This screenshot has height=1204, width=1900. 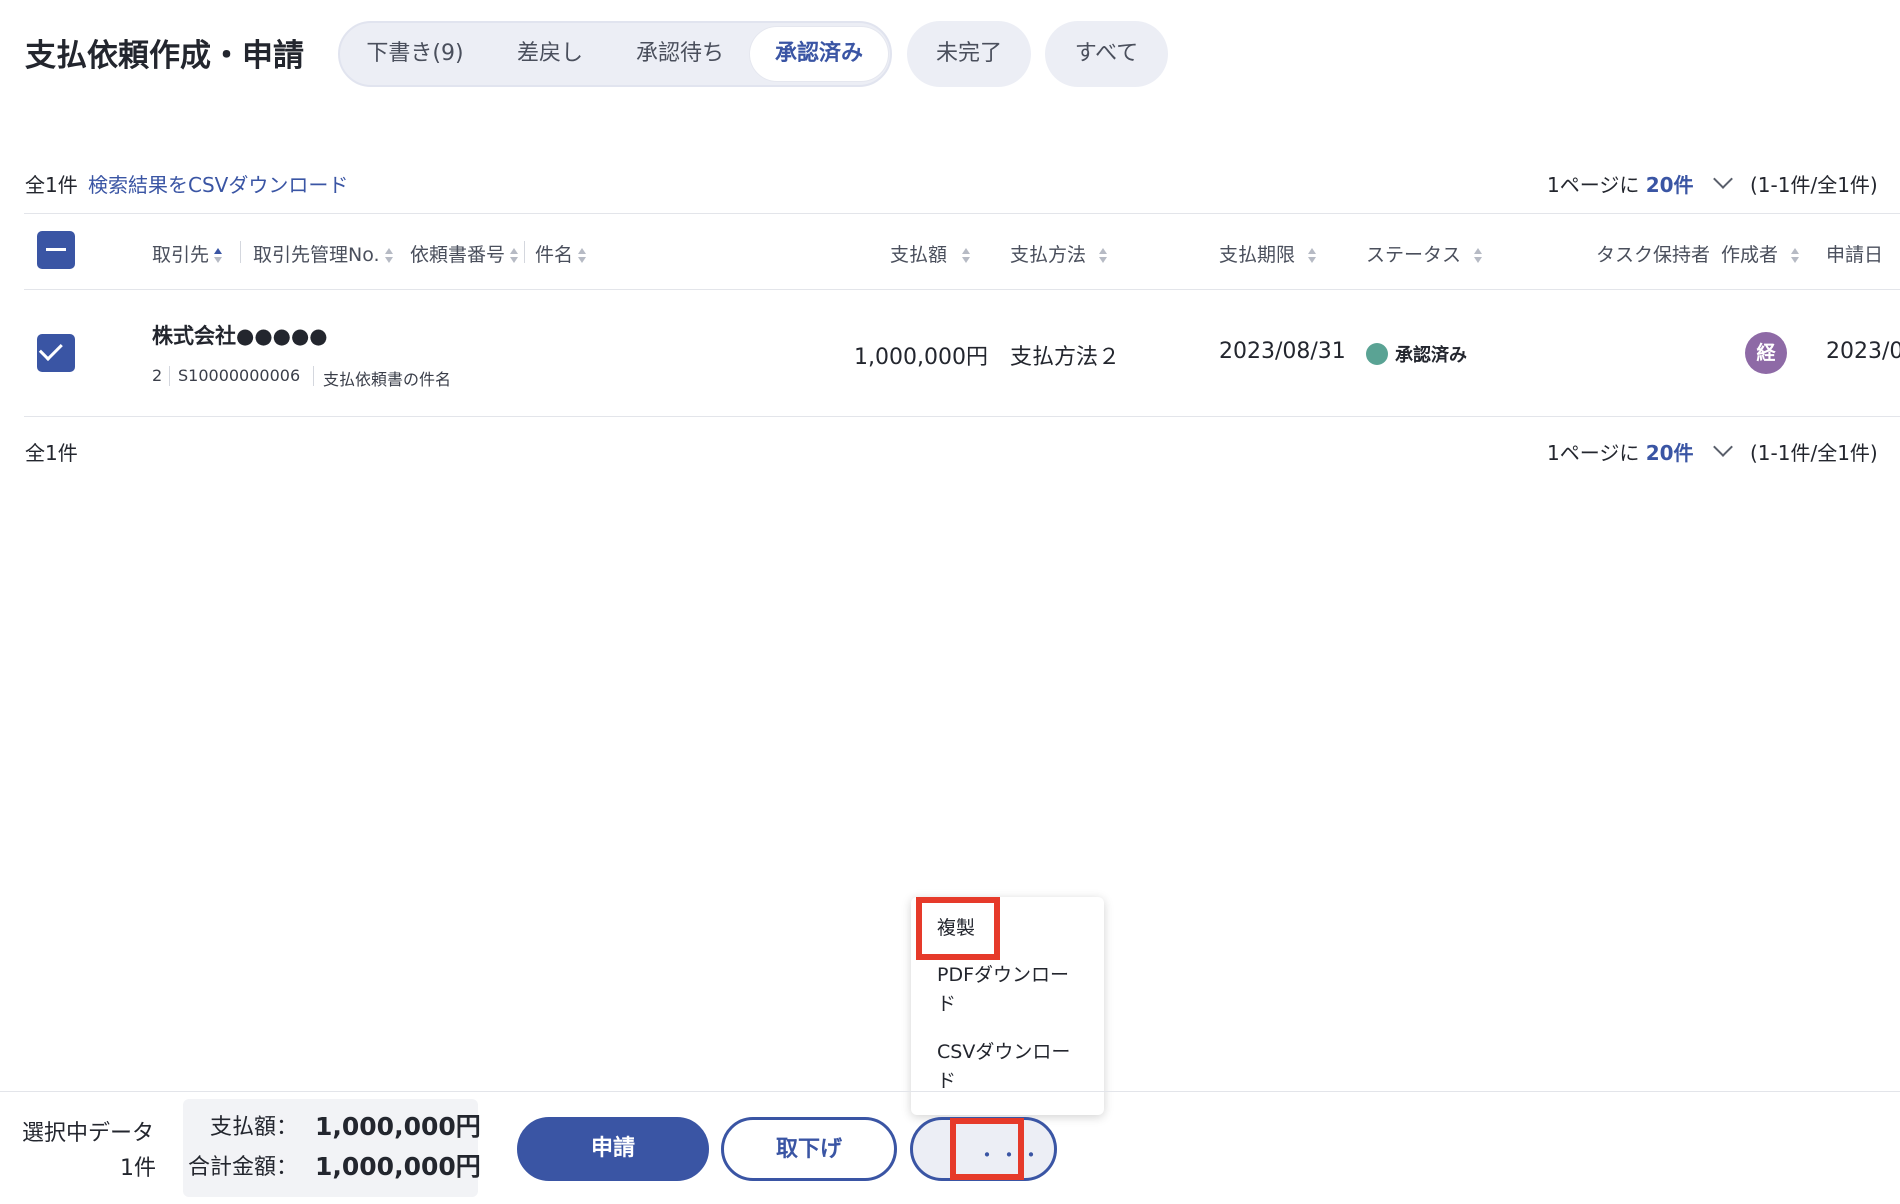 I want to click on vendor-no: 2, so click(x=157, y=375).